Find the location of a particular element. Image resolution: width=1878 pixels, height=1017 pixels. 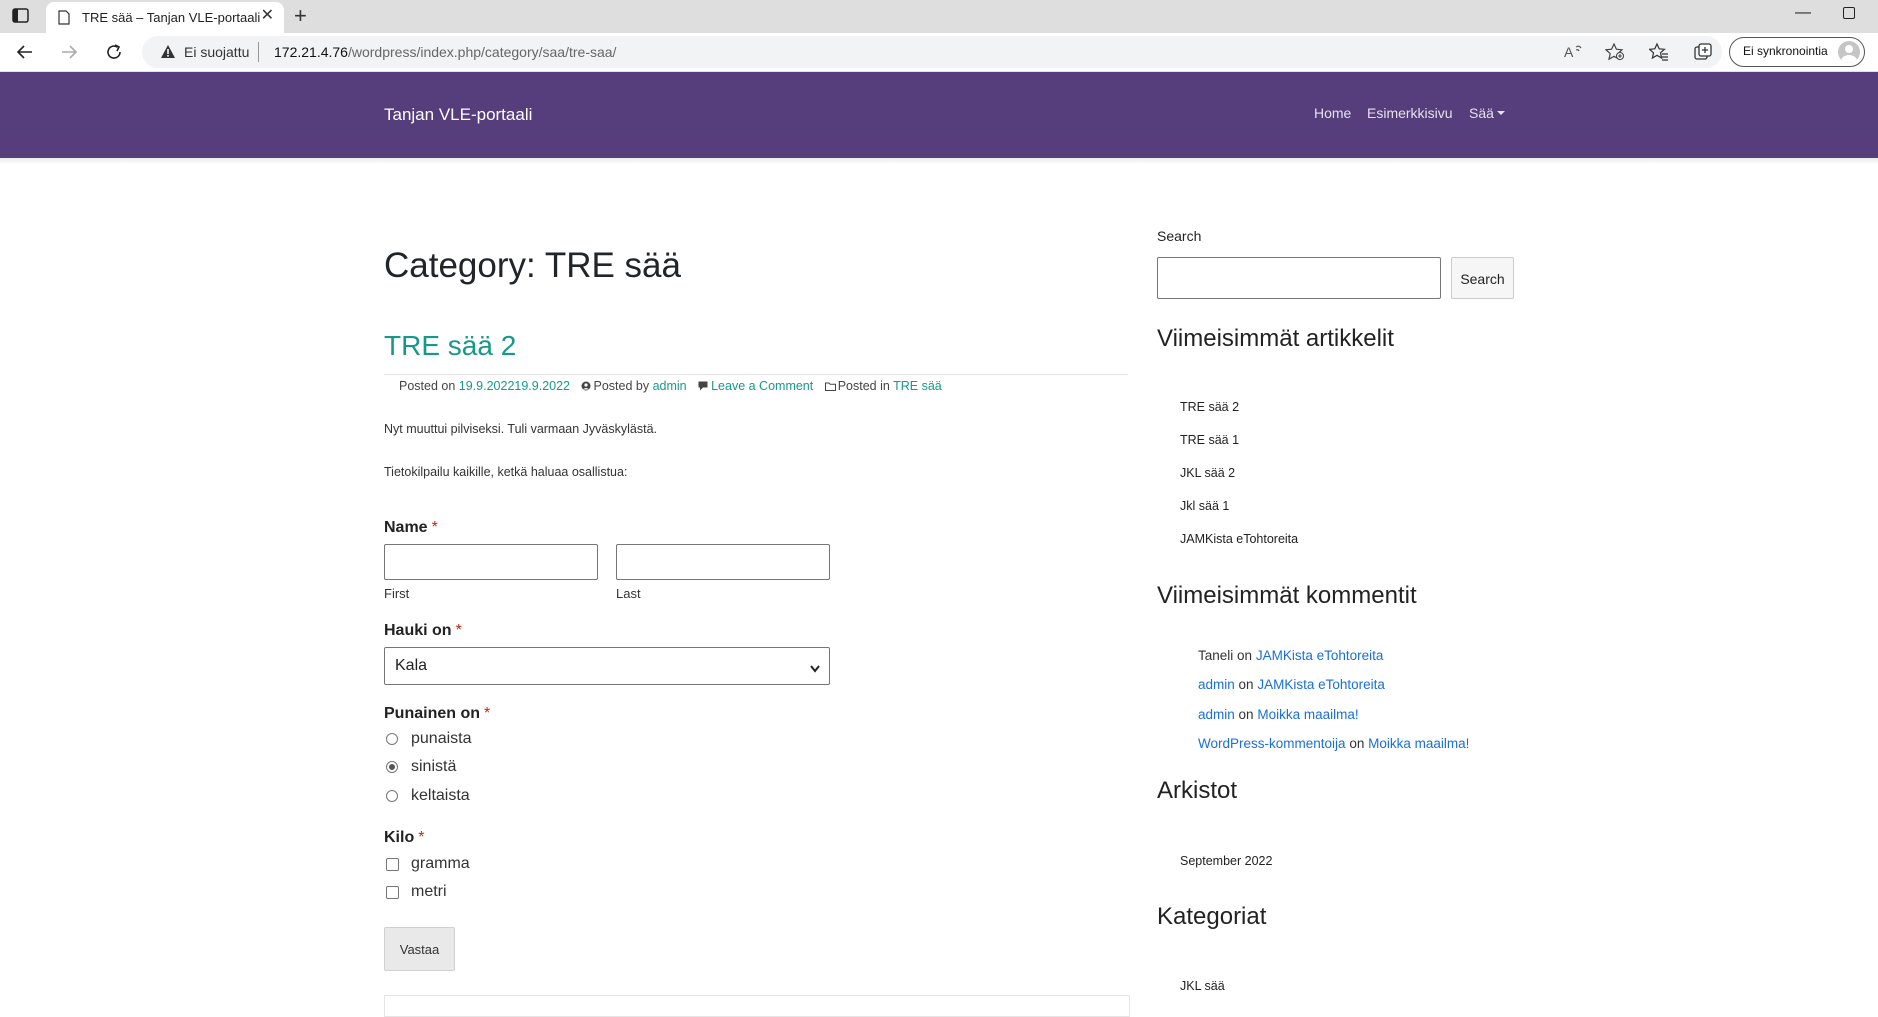

author-link: admin is located at coordinates (670, 386).